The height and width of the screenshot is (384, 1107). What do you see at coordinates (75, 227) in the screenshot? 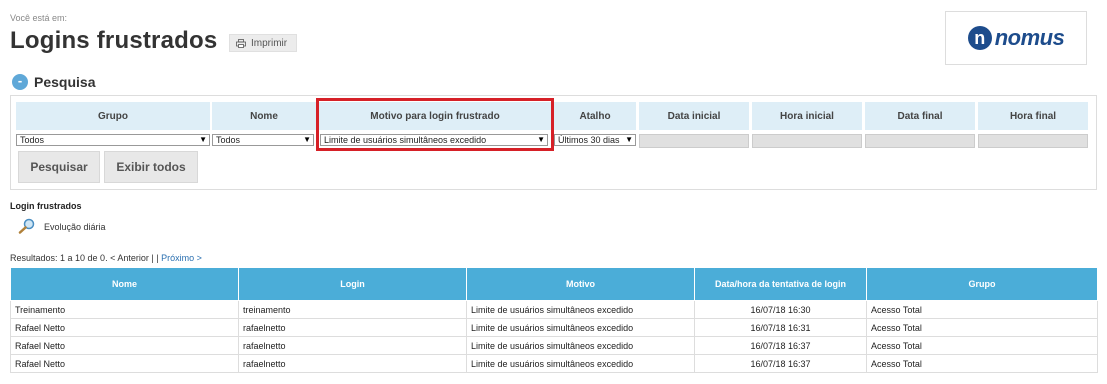
I see `daily-evolution-label: Evolução diária` at bounding box center [75, 227].